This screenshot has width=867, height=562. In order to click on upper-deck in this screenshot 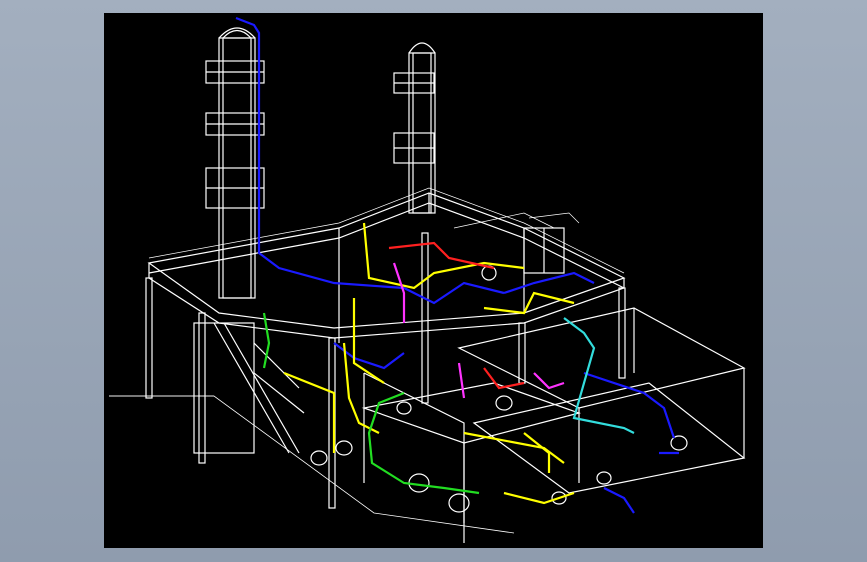, I will do `click(386, 267)`.